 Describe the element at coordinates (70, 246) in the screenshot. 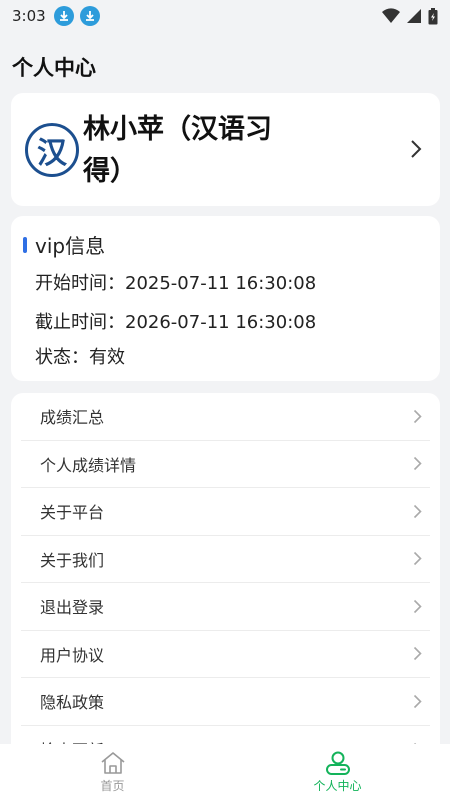

I see `vip-heading-text: vip信息` at that location.